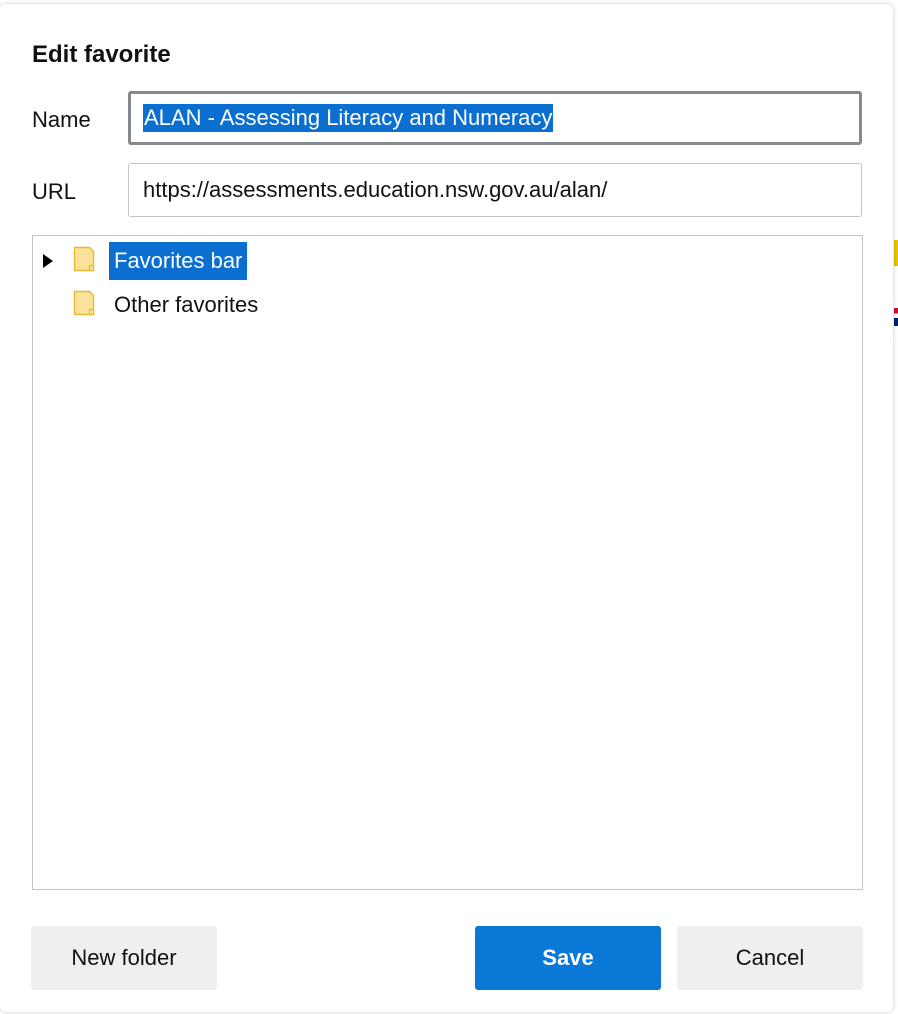  Describe the element at coordinates (896, 253) in the screenshot. I see `background-page-favicon` at that location.